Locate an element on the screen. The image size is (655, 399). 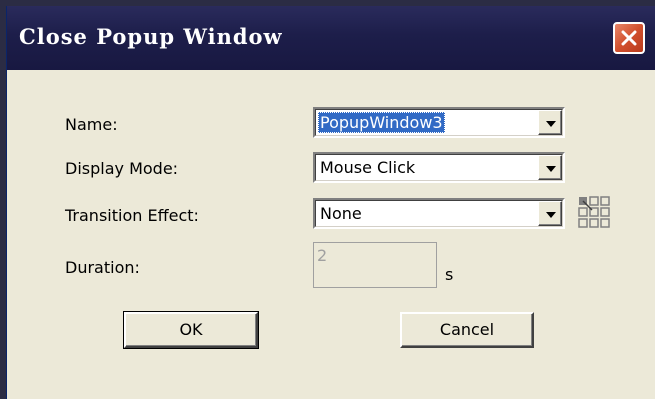
close-icon is located at coordinates (629, 38).